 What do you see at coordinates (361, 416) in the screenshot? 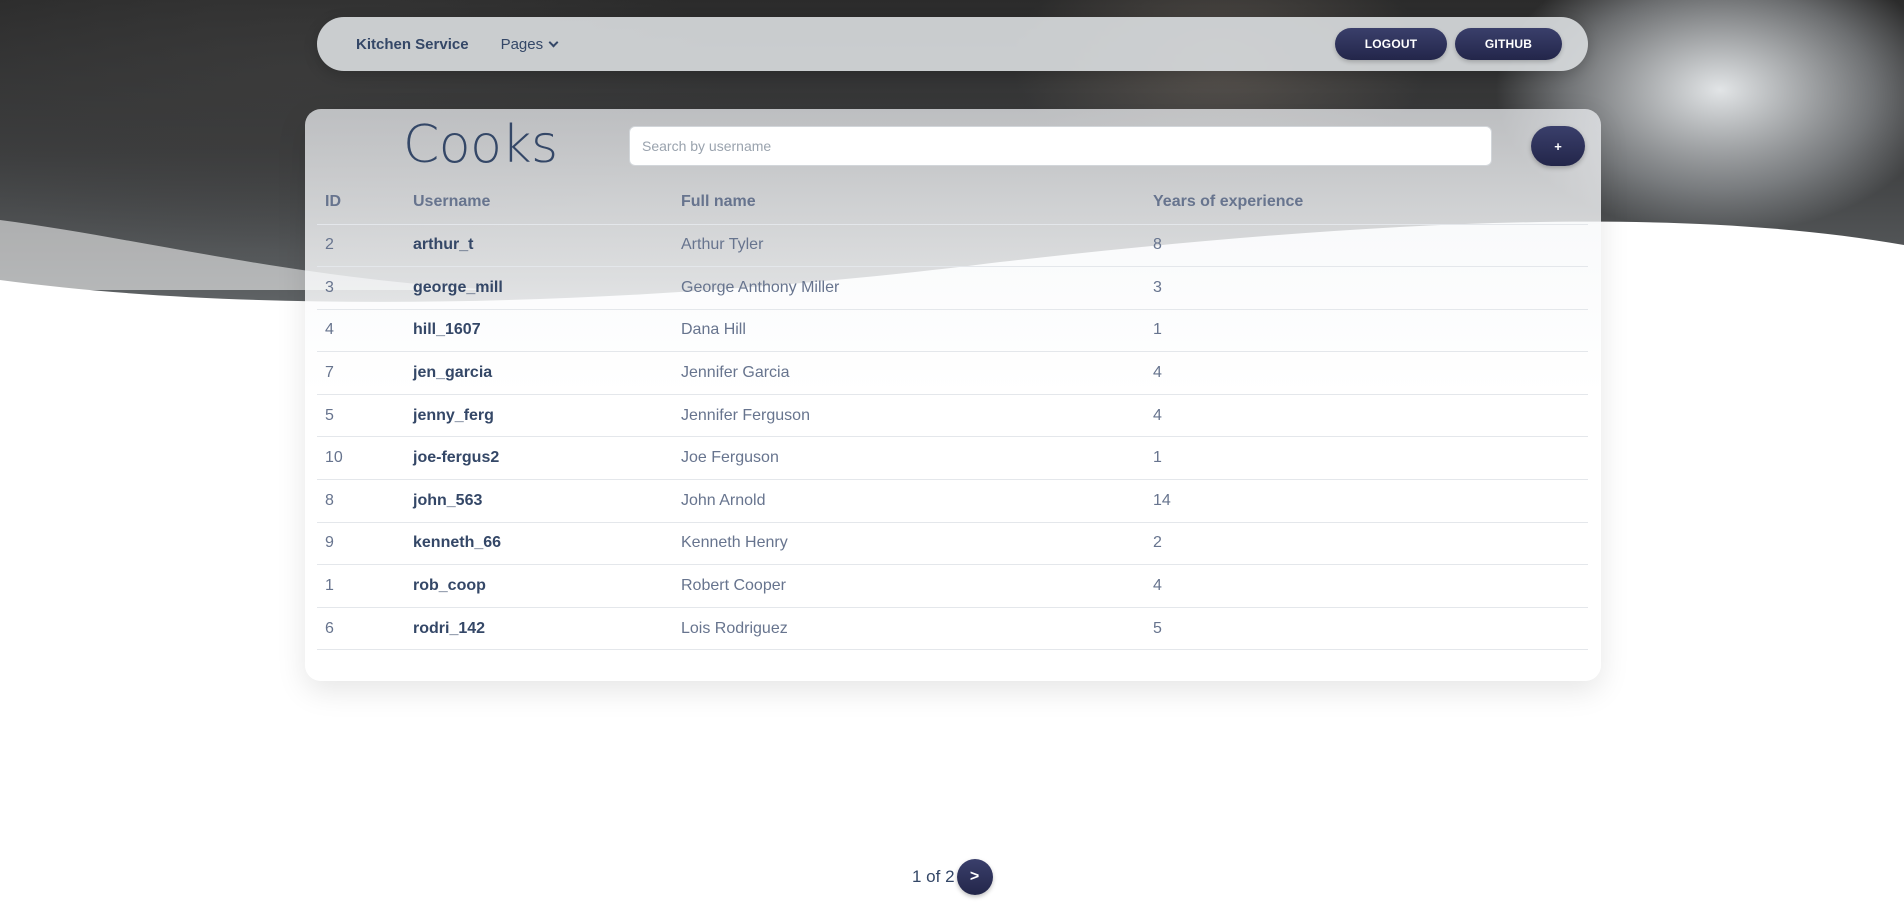
I see `cook-id: 5` at bounding box center [361, 416].